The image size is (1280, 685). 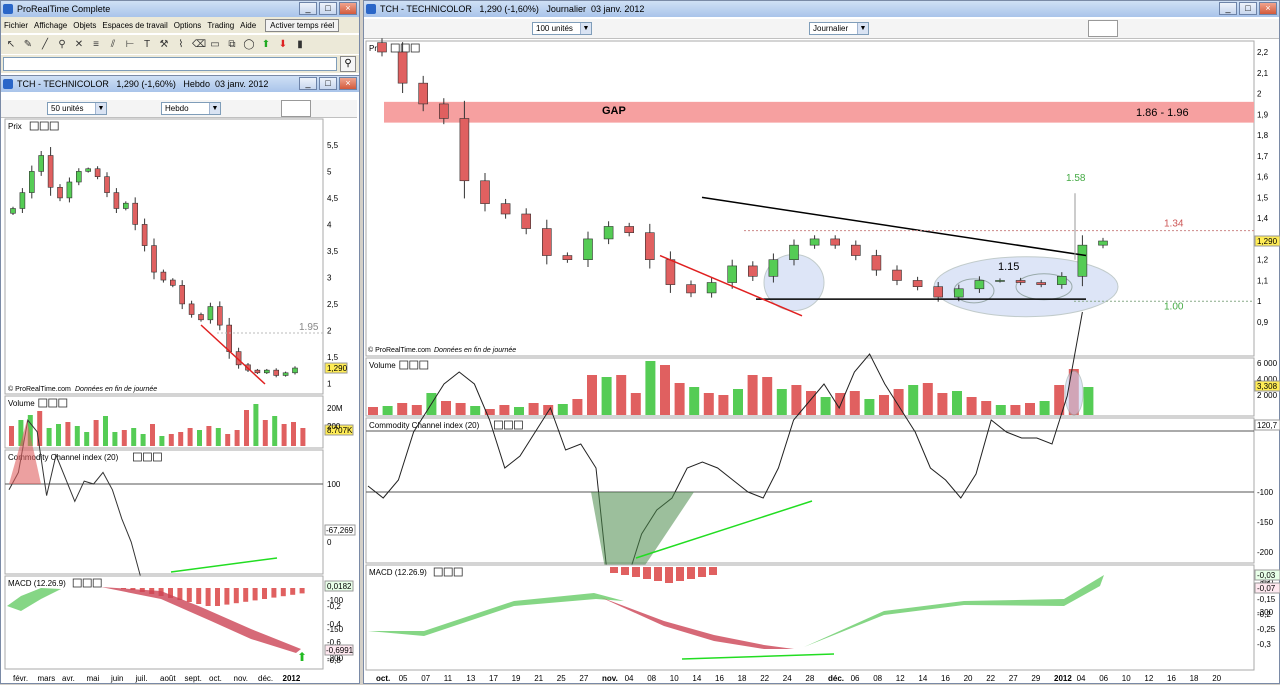 What do you see at coordinates (44, 126) in the screenshot?
I see `weekly-price-window-icon` at bounding box center [44, 126].